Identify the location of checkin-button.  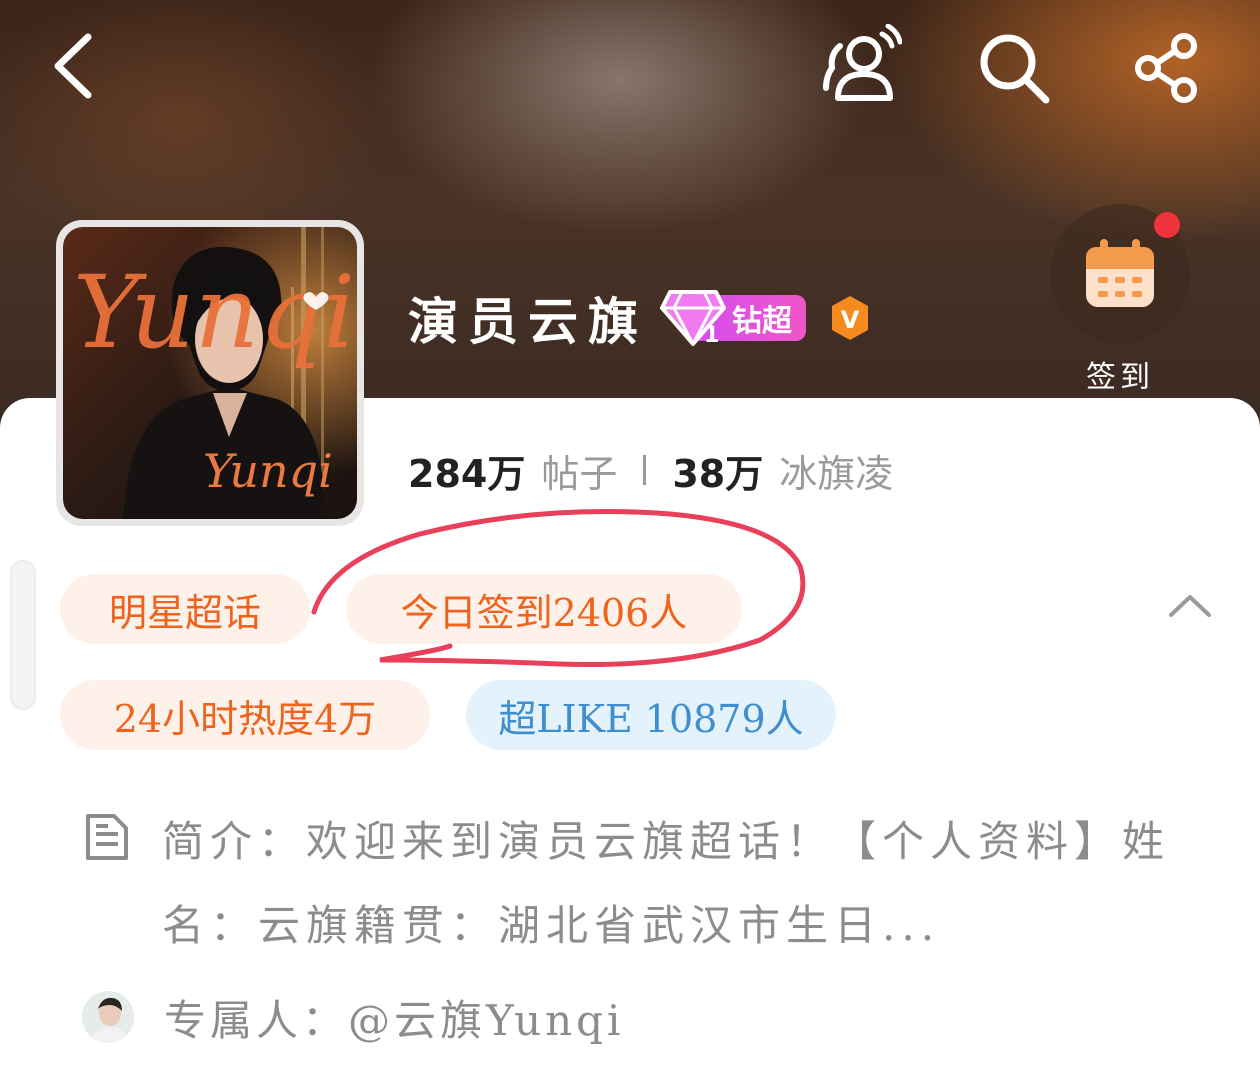
(1120, 274).